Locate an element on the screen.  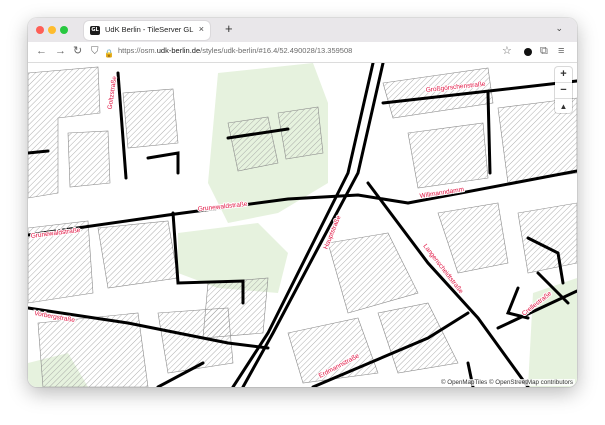
active-tab: GL UdK Berlin - TileServer GL × is located at coordinates (147, 30).